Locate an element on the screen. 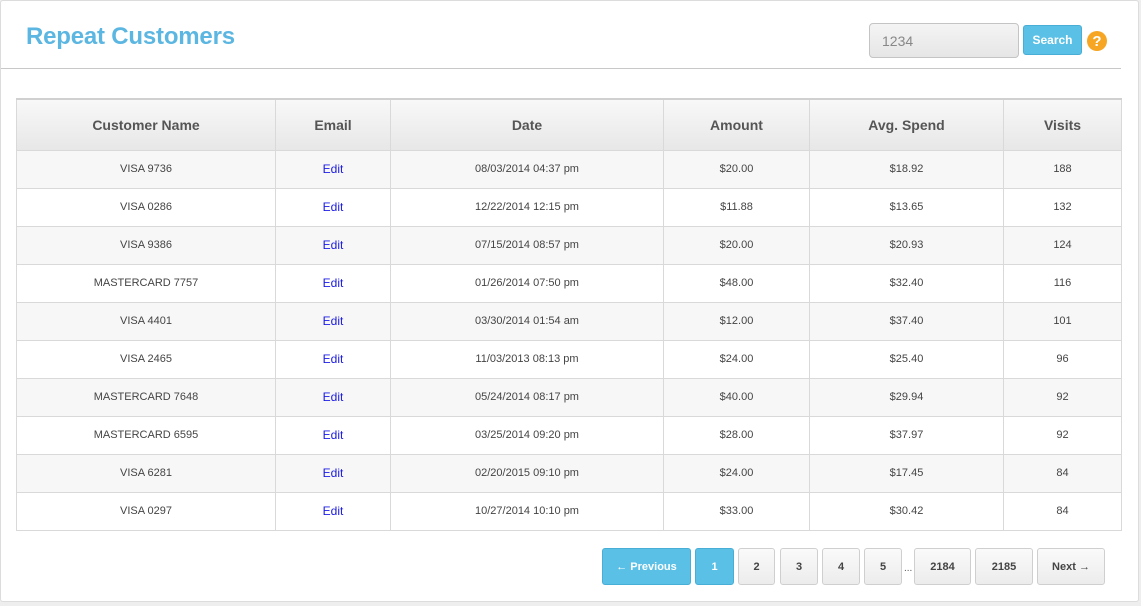  cell-visits: 188 is located at coordinates (1062, 169).